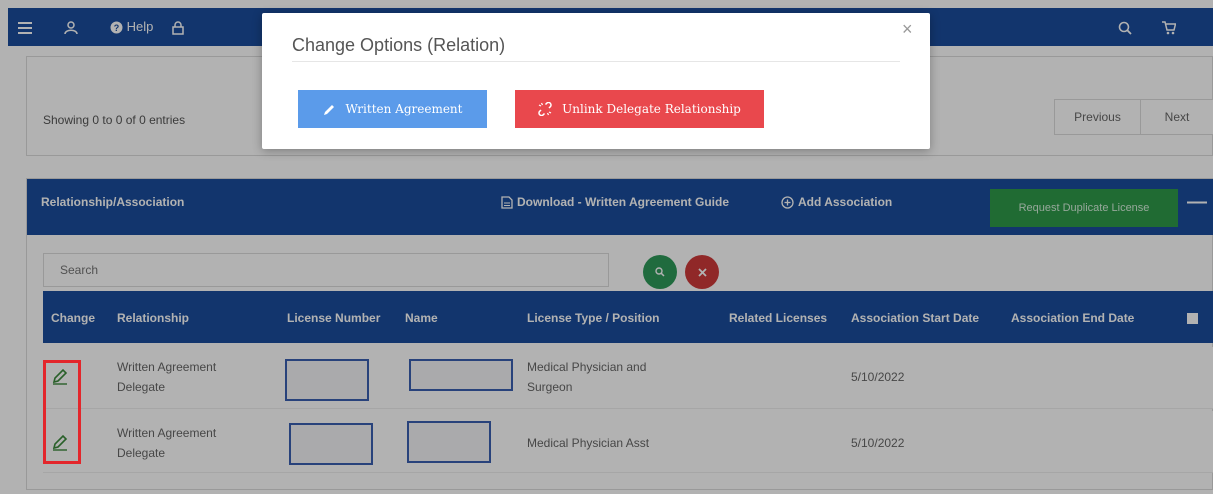 The height and width of the screenshot is (494, 1213). What do you see at coordinates (545, 109) in the screenshot?
I see `unlink-icon` at bounding box center [545, 109].